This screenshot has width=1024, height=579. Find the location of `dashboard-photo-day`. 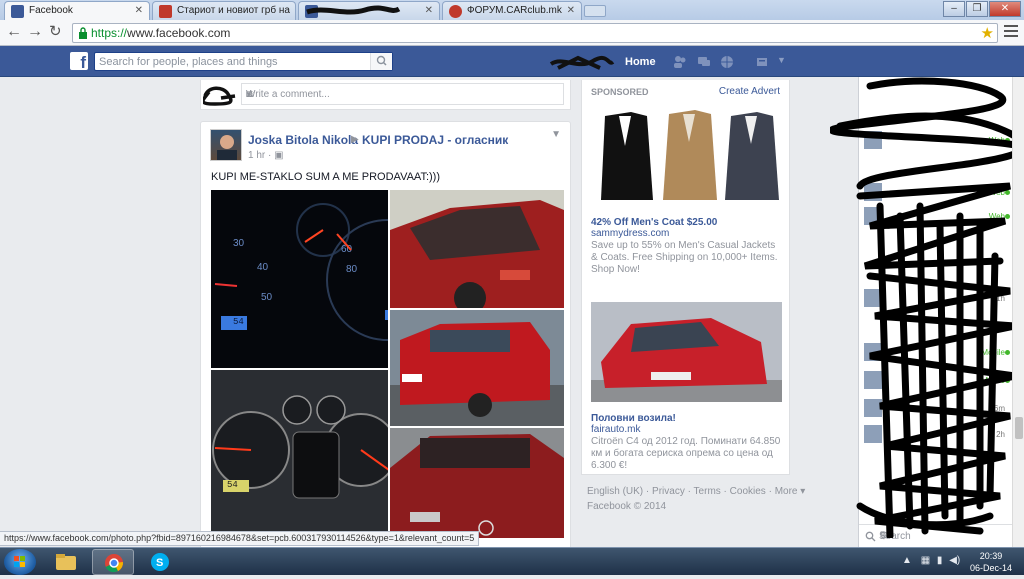

dashboard-photo-day is located at coordinates (300, 447).